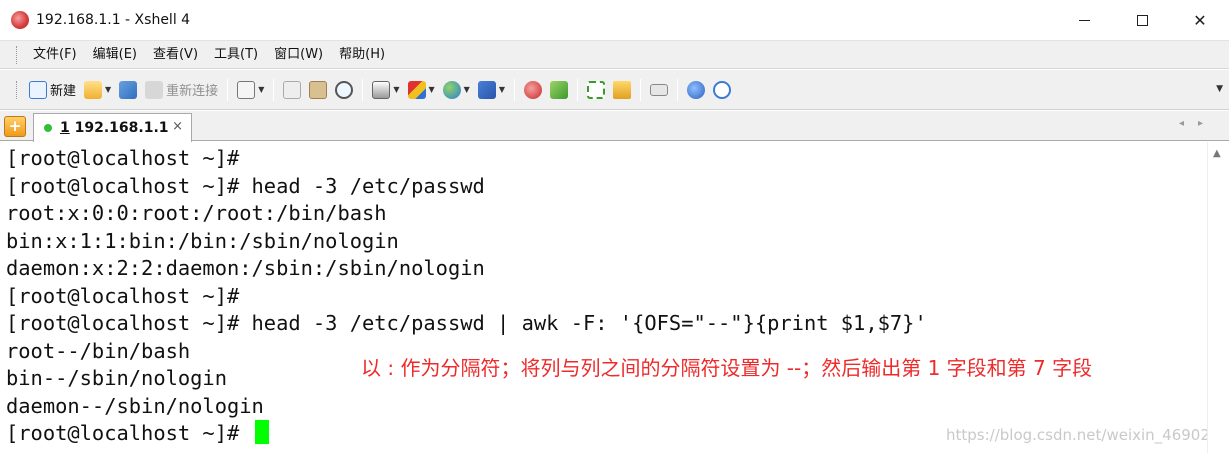 The height and width of the screenshot is (453, 1229). I want to click on paste-icon, so click(318, 89).